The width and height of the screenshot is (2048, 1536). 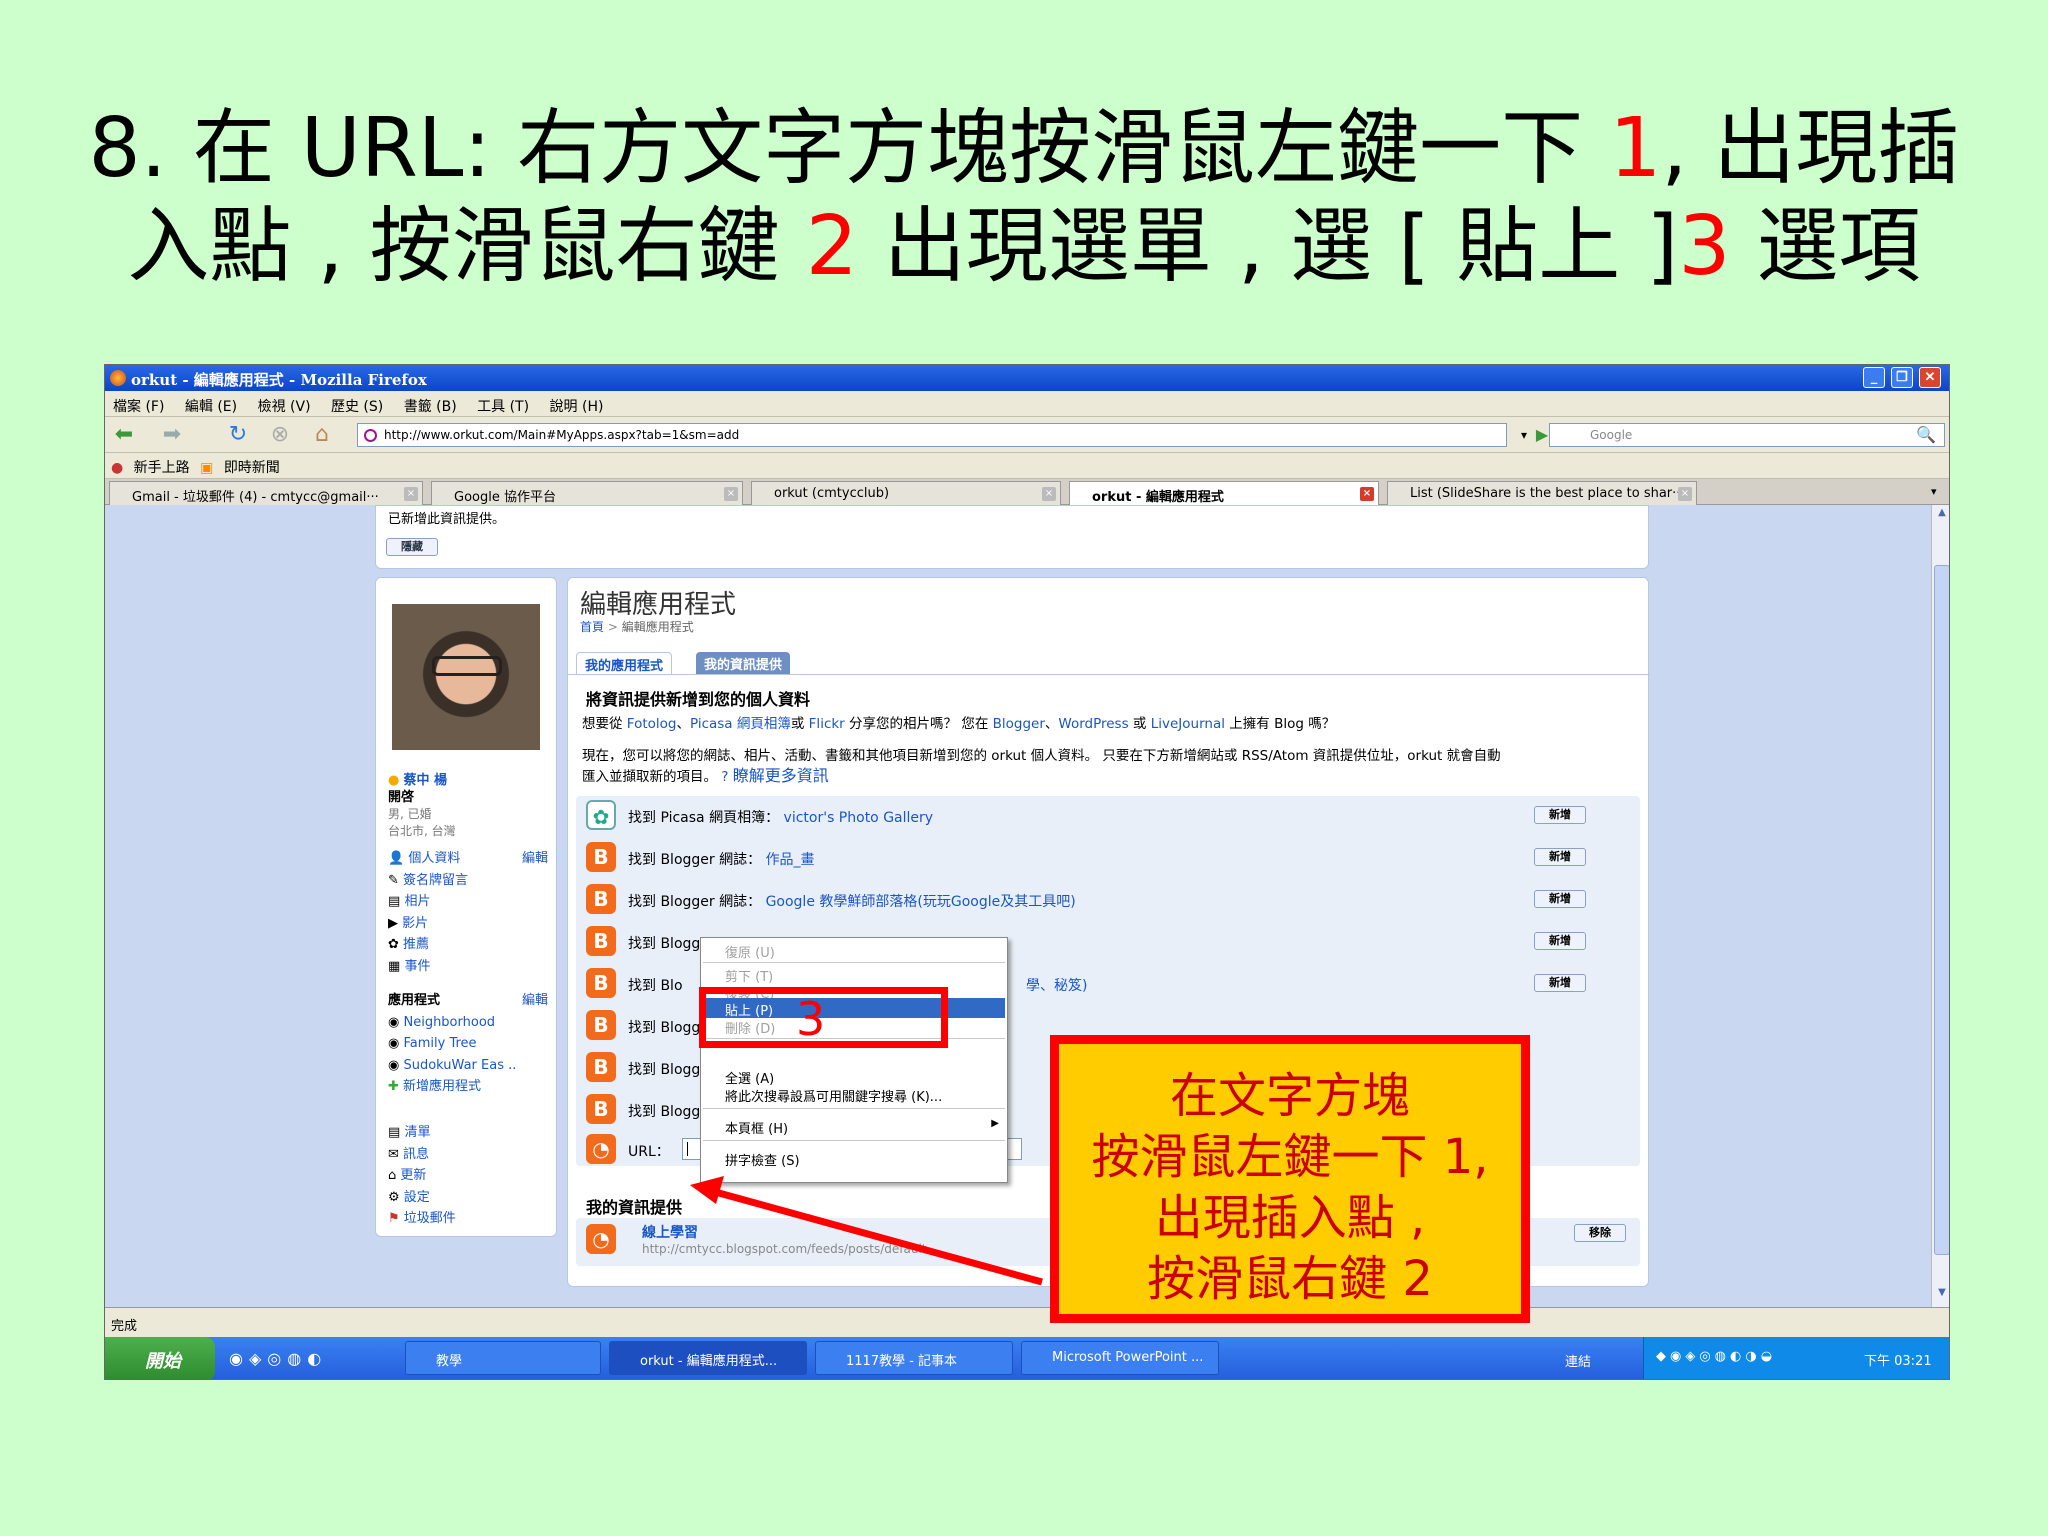 What do you see at coordinates (827, 724) in the screenshot?
I see `link-flickr: Flickr` at bounding box center [827, 724].